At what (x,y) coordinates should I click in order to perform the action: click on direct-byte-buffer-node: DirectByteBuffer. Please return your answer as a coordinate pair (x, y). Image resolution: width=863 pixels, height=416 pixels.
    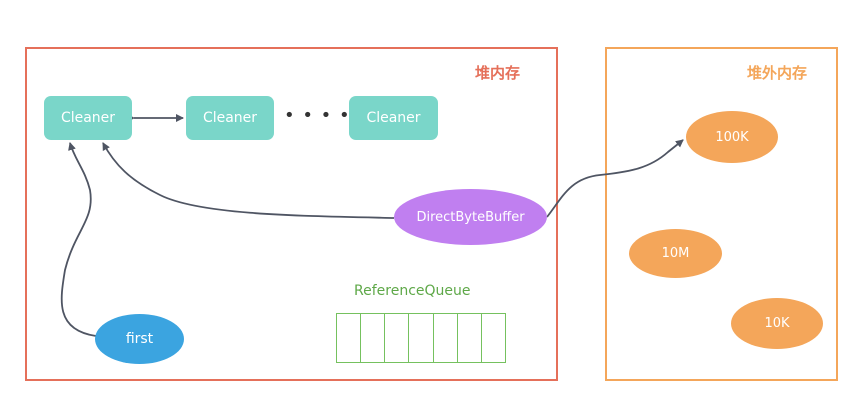
    Looking at the image, I should click on (470, 217).